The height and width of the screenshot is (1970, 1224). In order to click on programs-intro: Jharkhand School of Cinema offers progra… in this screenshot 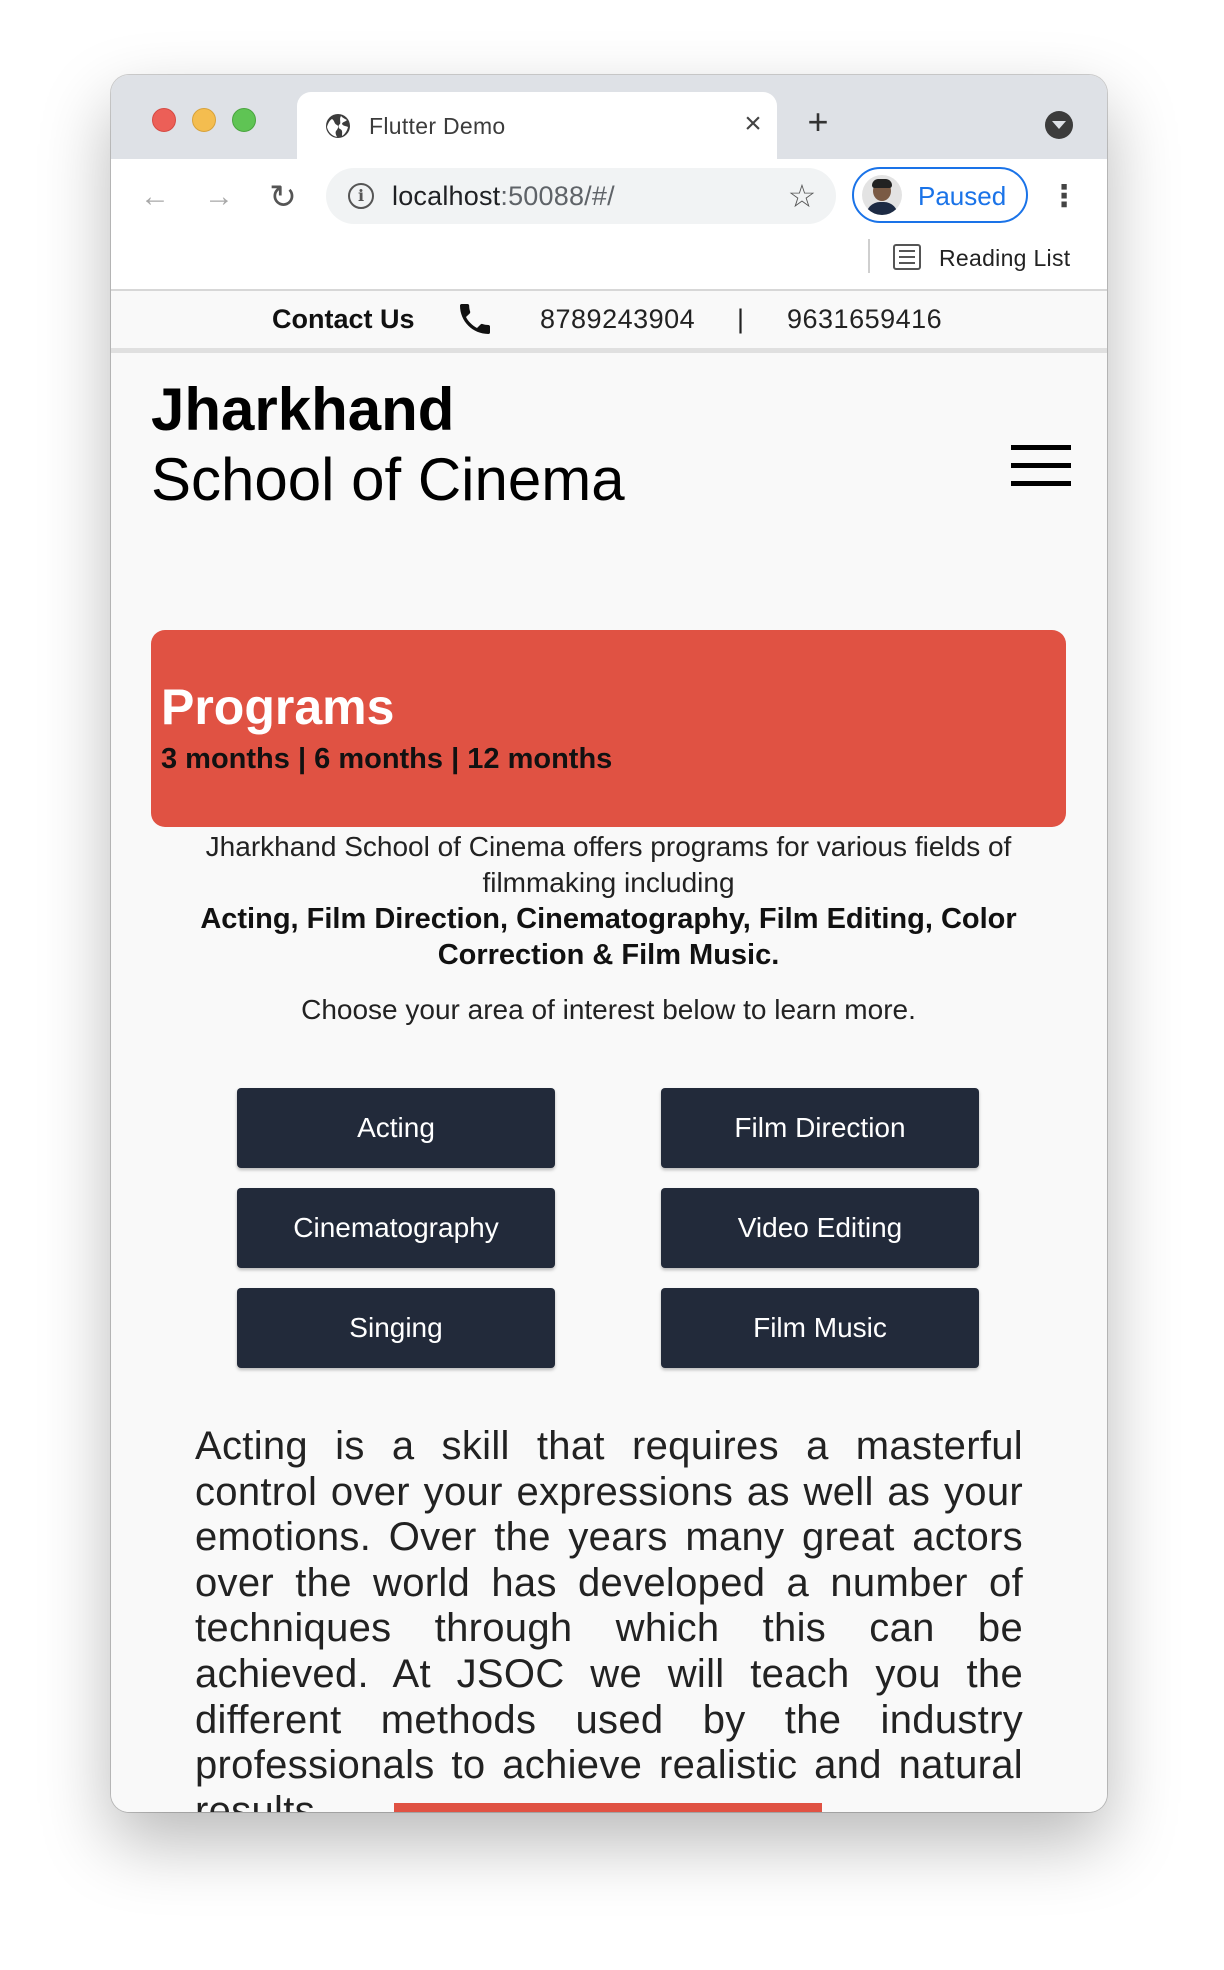, I will do `click(608, 864)`.